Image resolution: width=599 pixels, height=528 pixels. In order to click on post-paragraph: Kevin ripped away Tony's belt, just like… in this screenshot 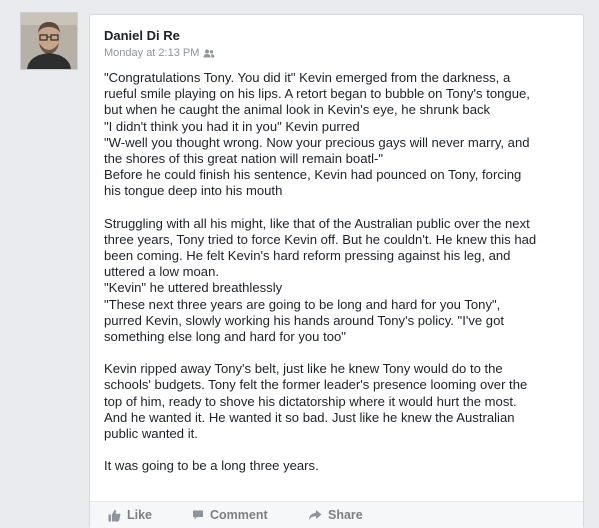, I will do `click(339, 401)`.